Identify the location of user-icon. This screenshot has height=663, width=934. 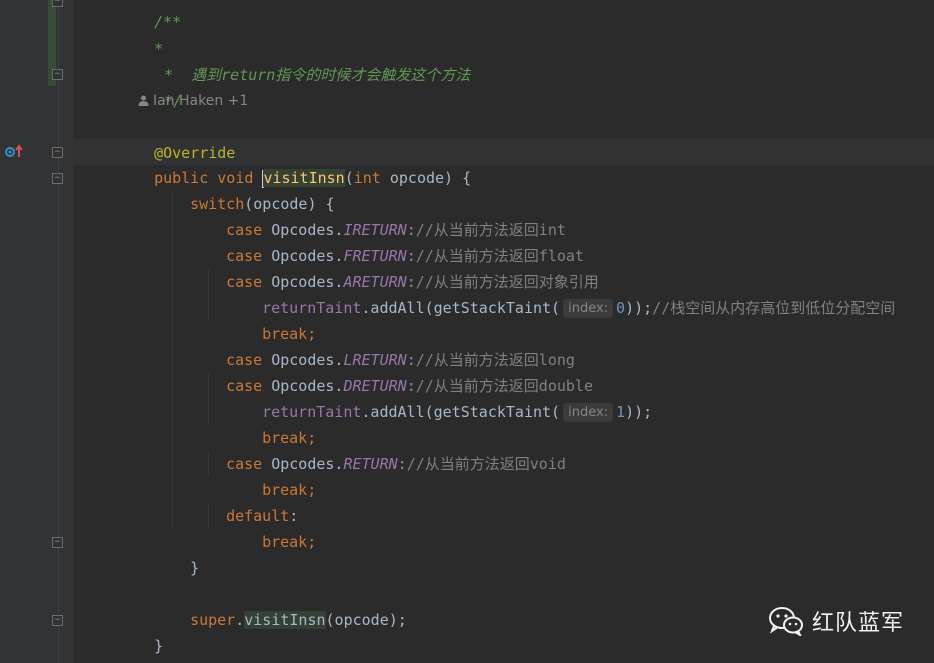
(143, 100).